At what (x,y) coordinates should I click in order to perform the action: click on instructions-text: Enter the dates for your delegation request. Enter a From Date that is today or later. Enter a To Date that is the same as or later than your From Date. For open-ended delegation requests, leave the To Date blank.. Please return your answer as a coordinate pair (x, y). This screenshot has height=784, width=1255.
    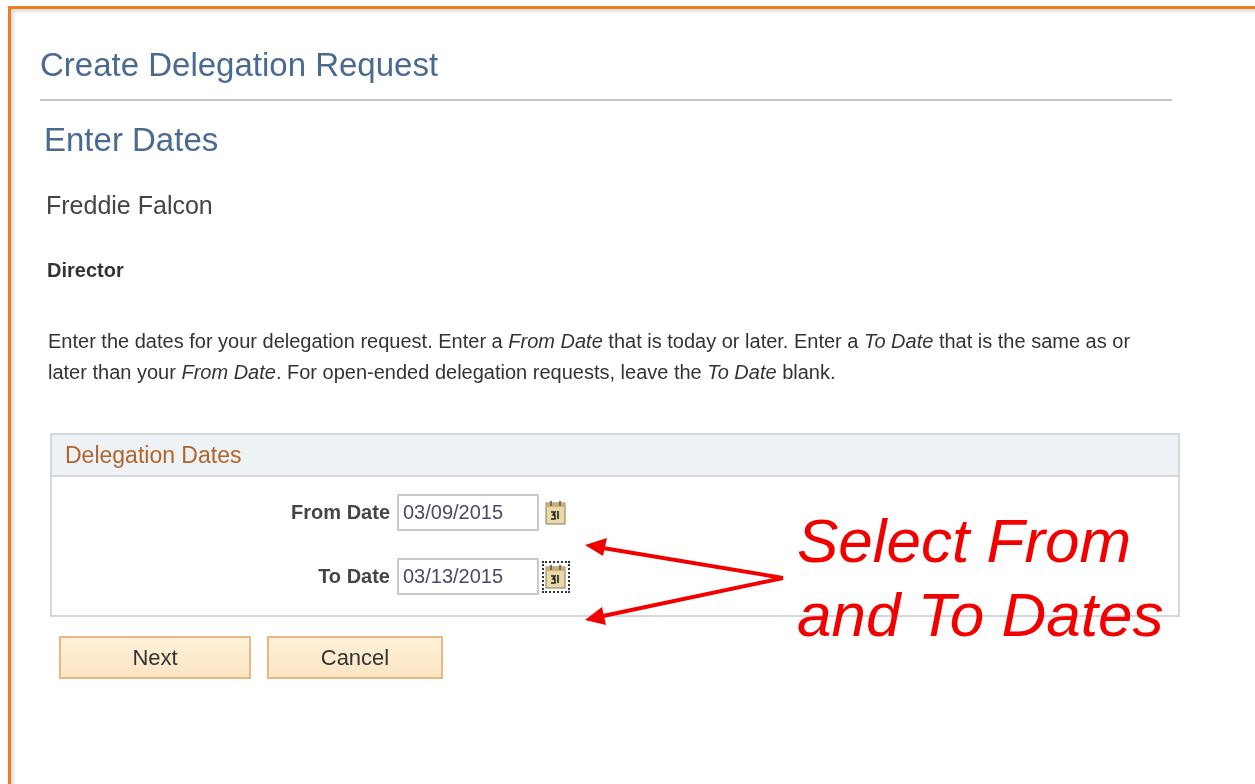
    Looking at the image, I should click on (590, 357).